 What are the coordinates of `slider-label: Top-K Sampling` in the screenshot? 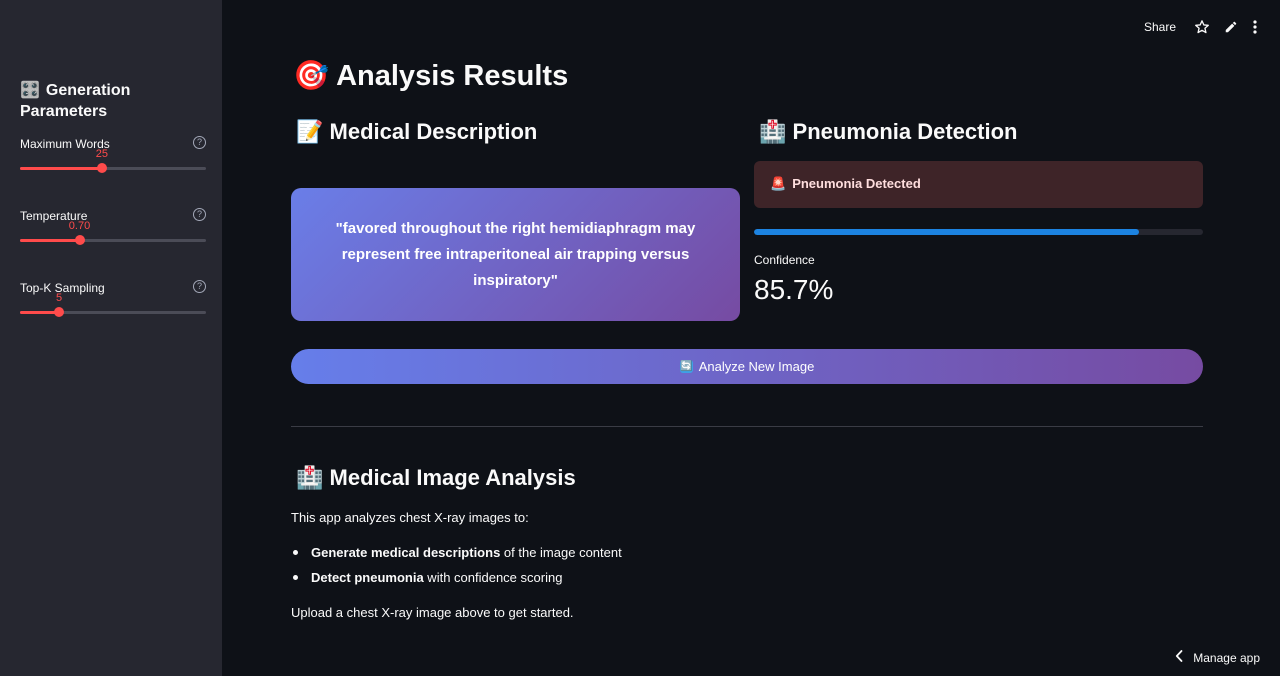 It's located at (62, 288).